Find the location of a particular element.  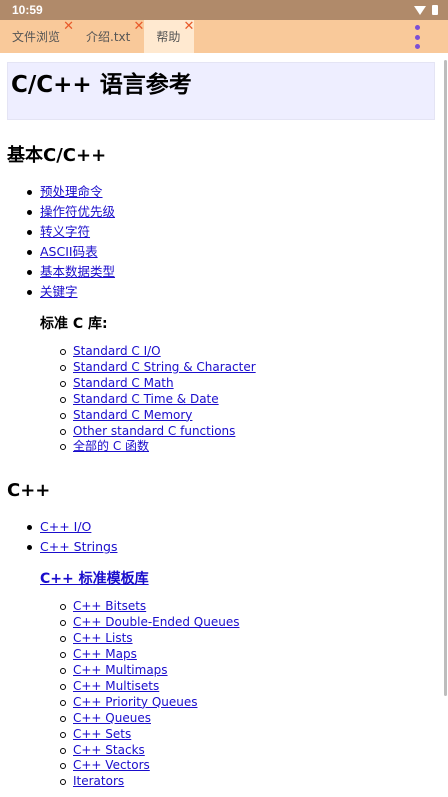

list-item: Standard C Math is located at coordinates (247, 384).